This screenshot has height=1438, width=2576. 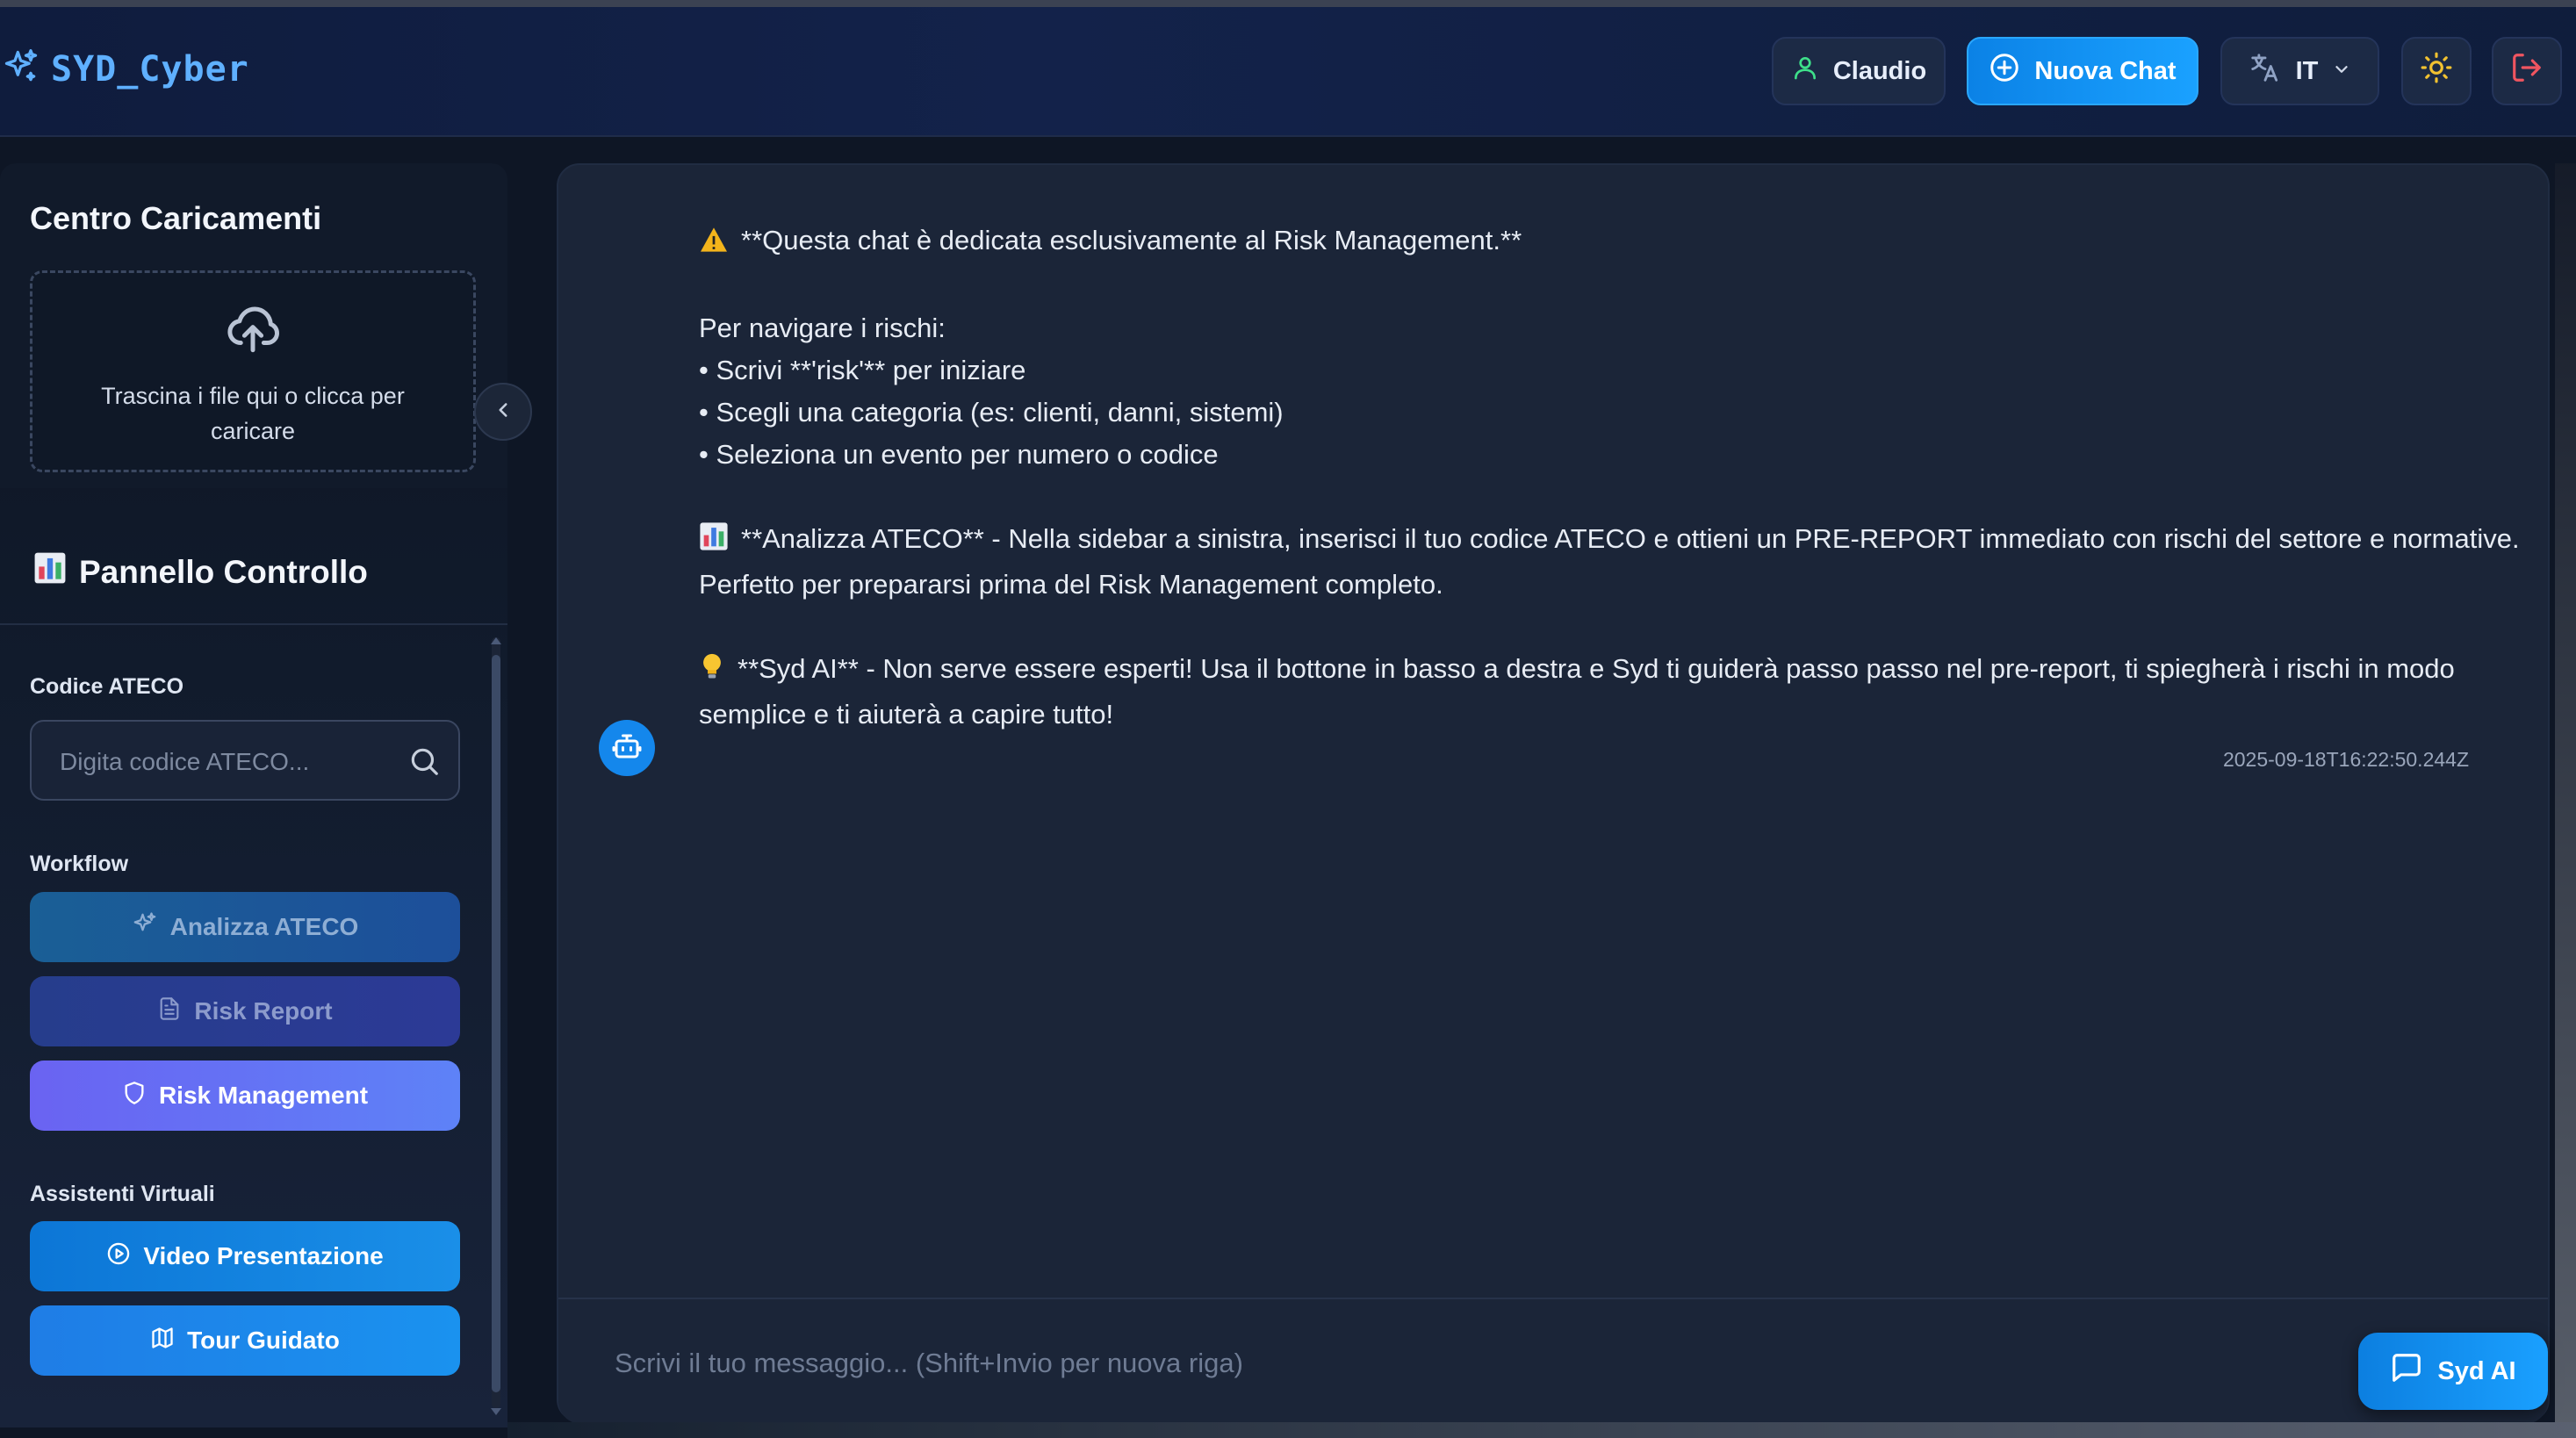 I want to click on translate-icon, so click(x=2265, y=71).